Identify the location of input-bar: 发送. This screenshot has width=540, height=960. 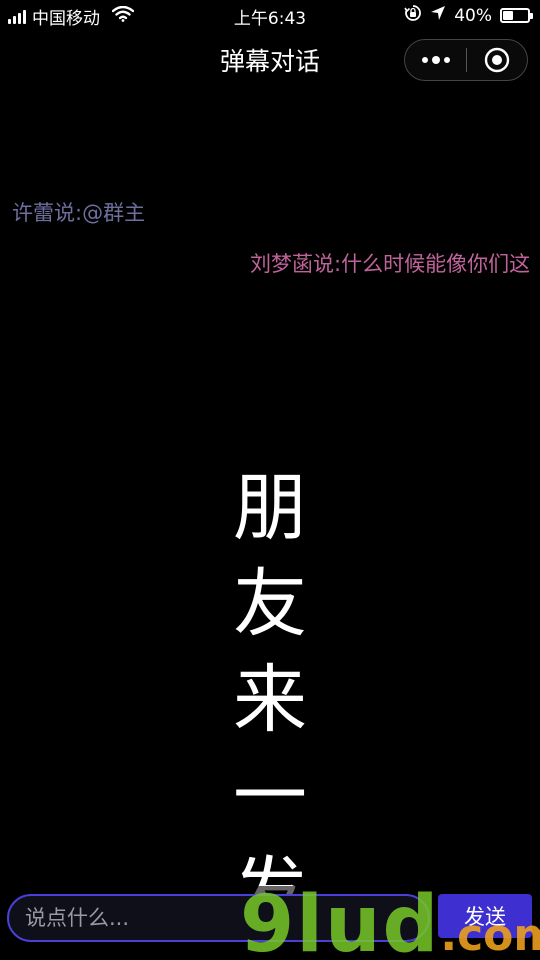
(270, 923).